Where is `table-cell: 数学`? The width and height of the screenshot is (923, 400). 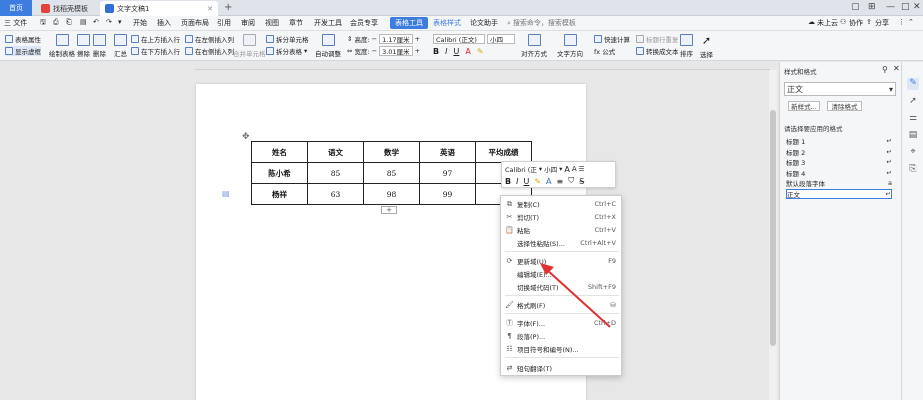
table-cell: 数学 is located at coordinates (391, 152).